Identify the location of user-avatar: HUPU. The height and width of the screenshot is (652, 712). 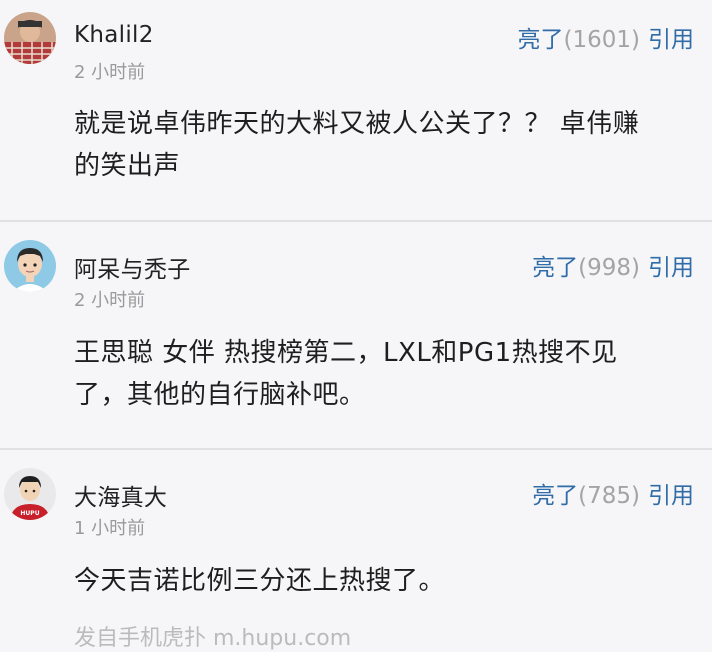
(30, 494).